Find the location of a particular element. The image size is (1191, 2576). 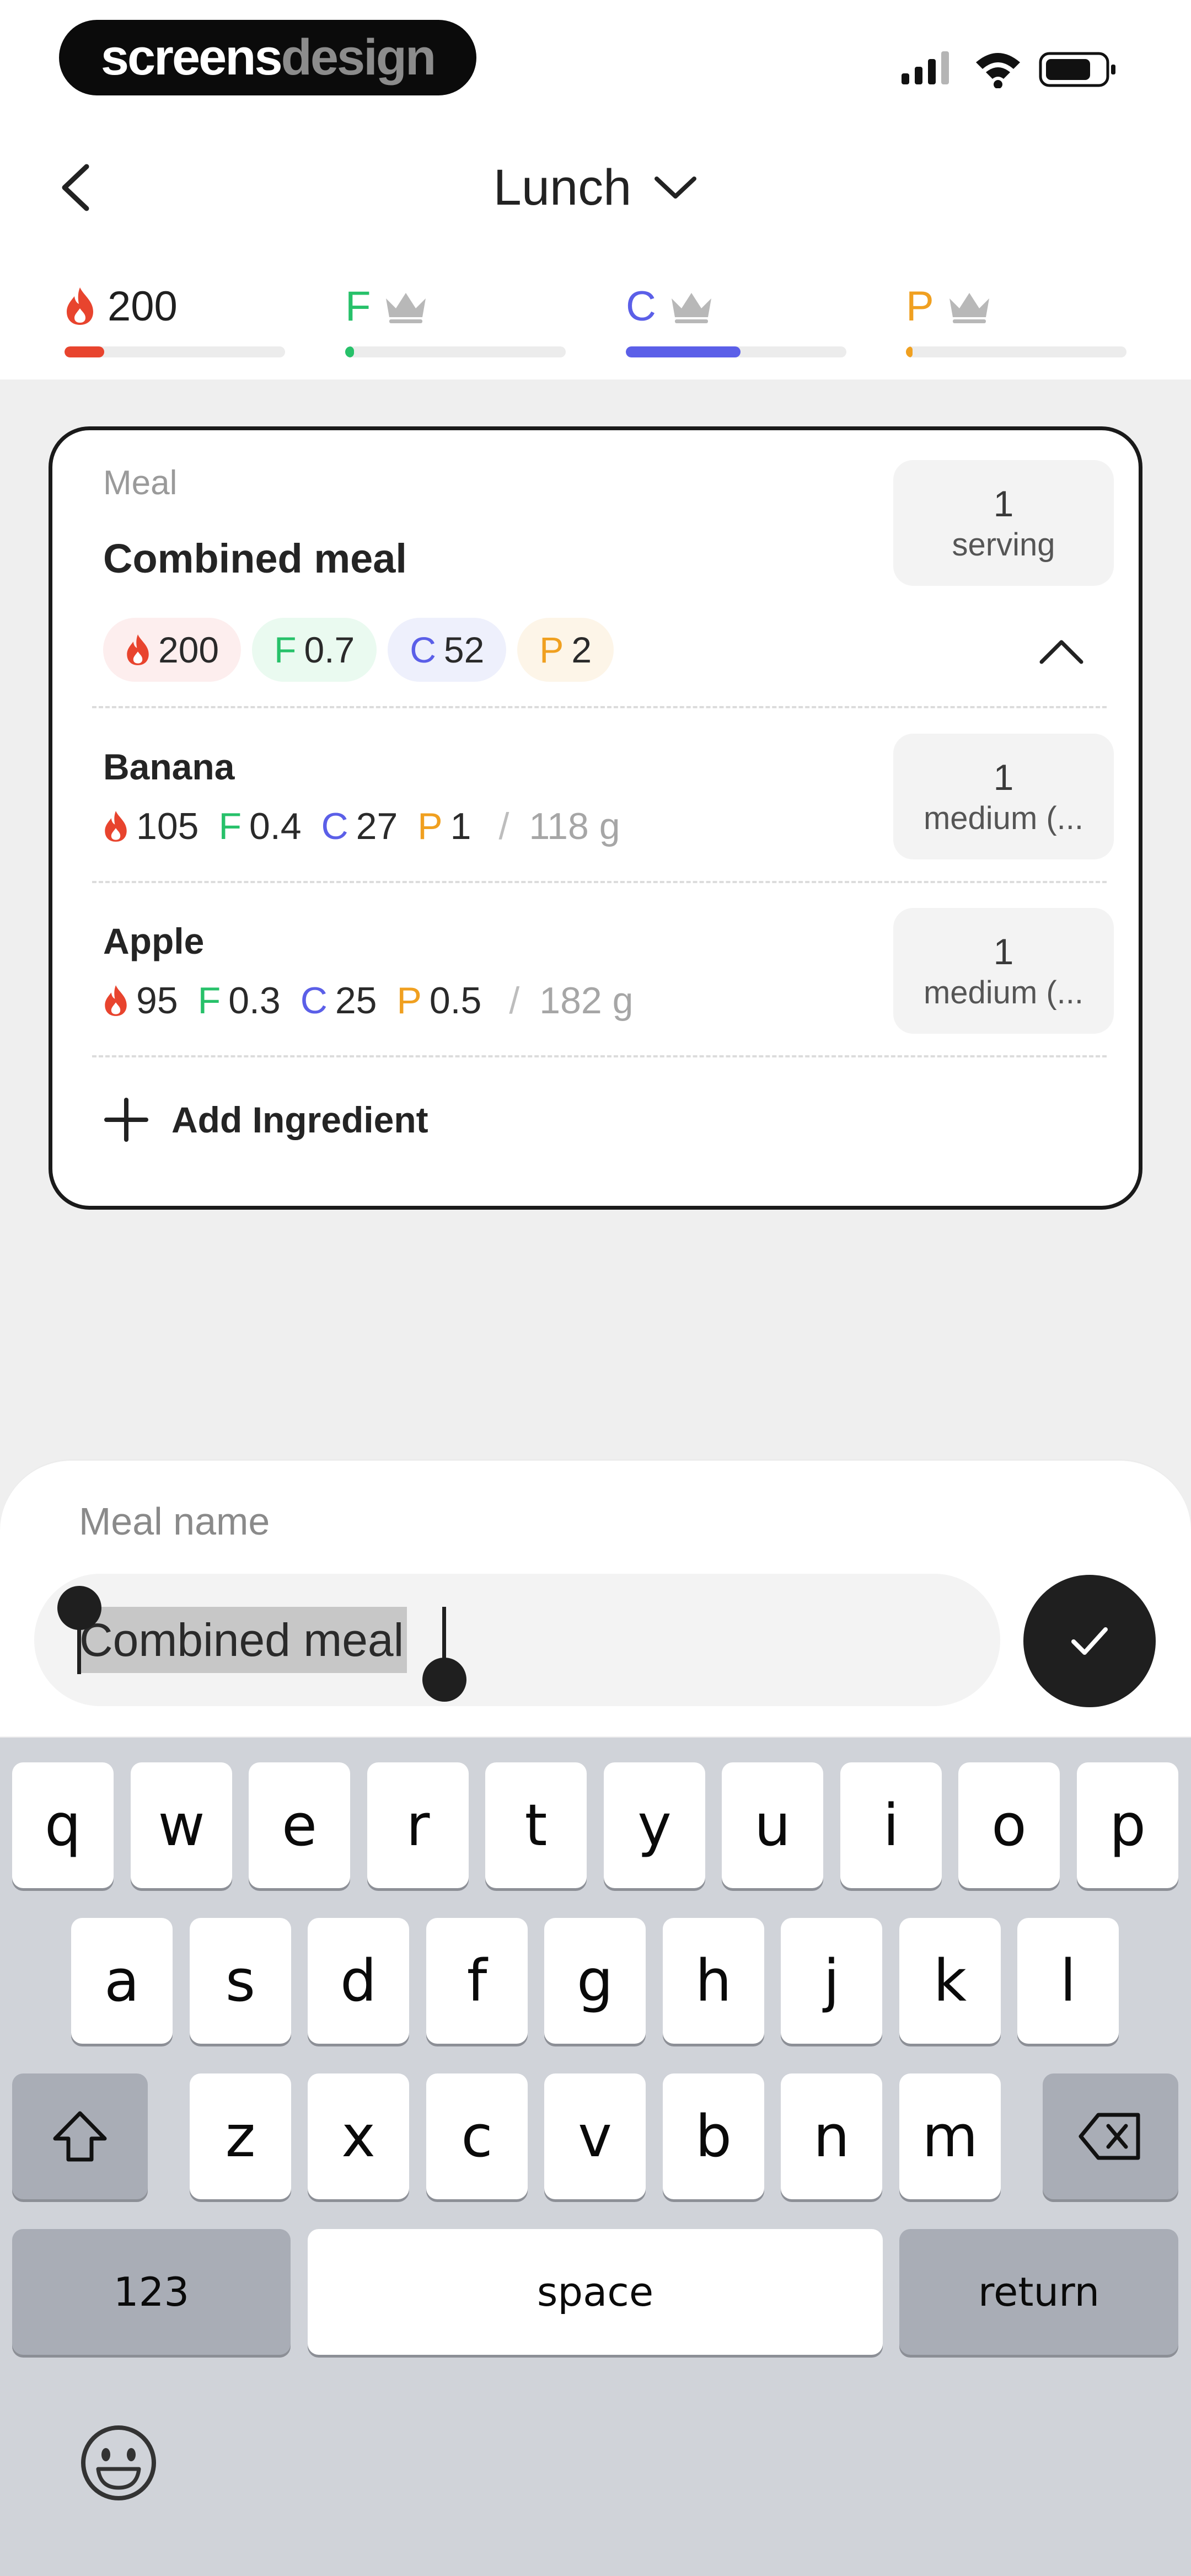

macro-protein-fill is located at coordinates (909, 351).